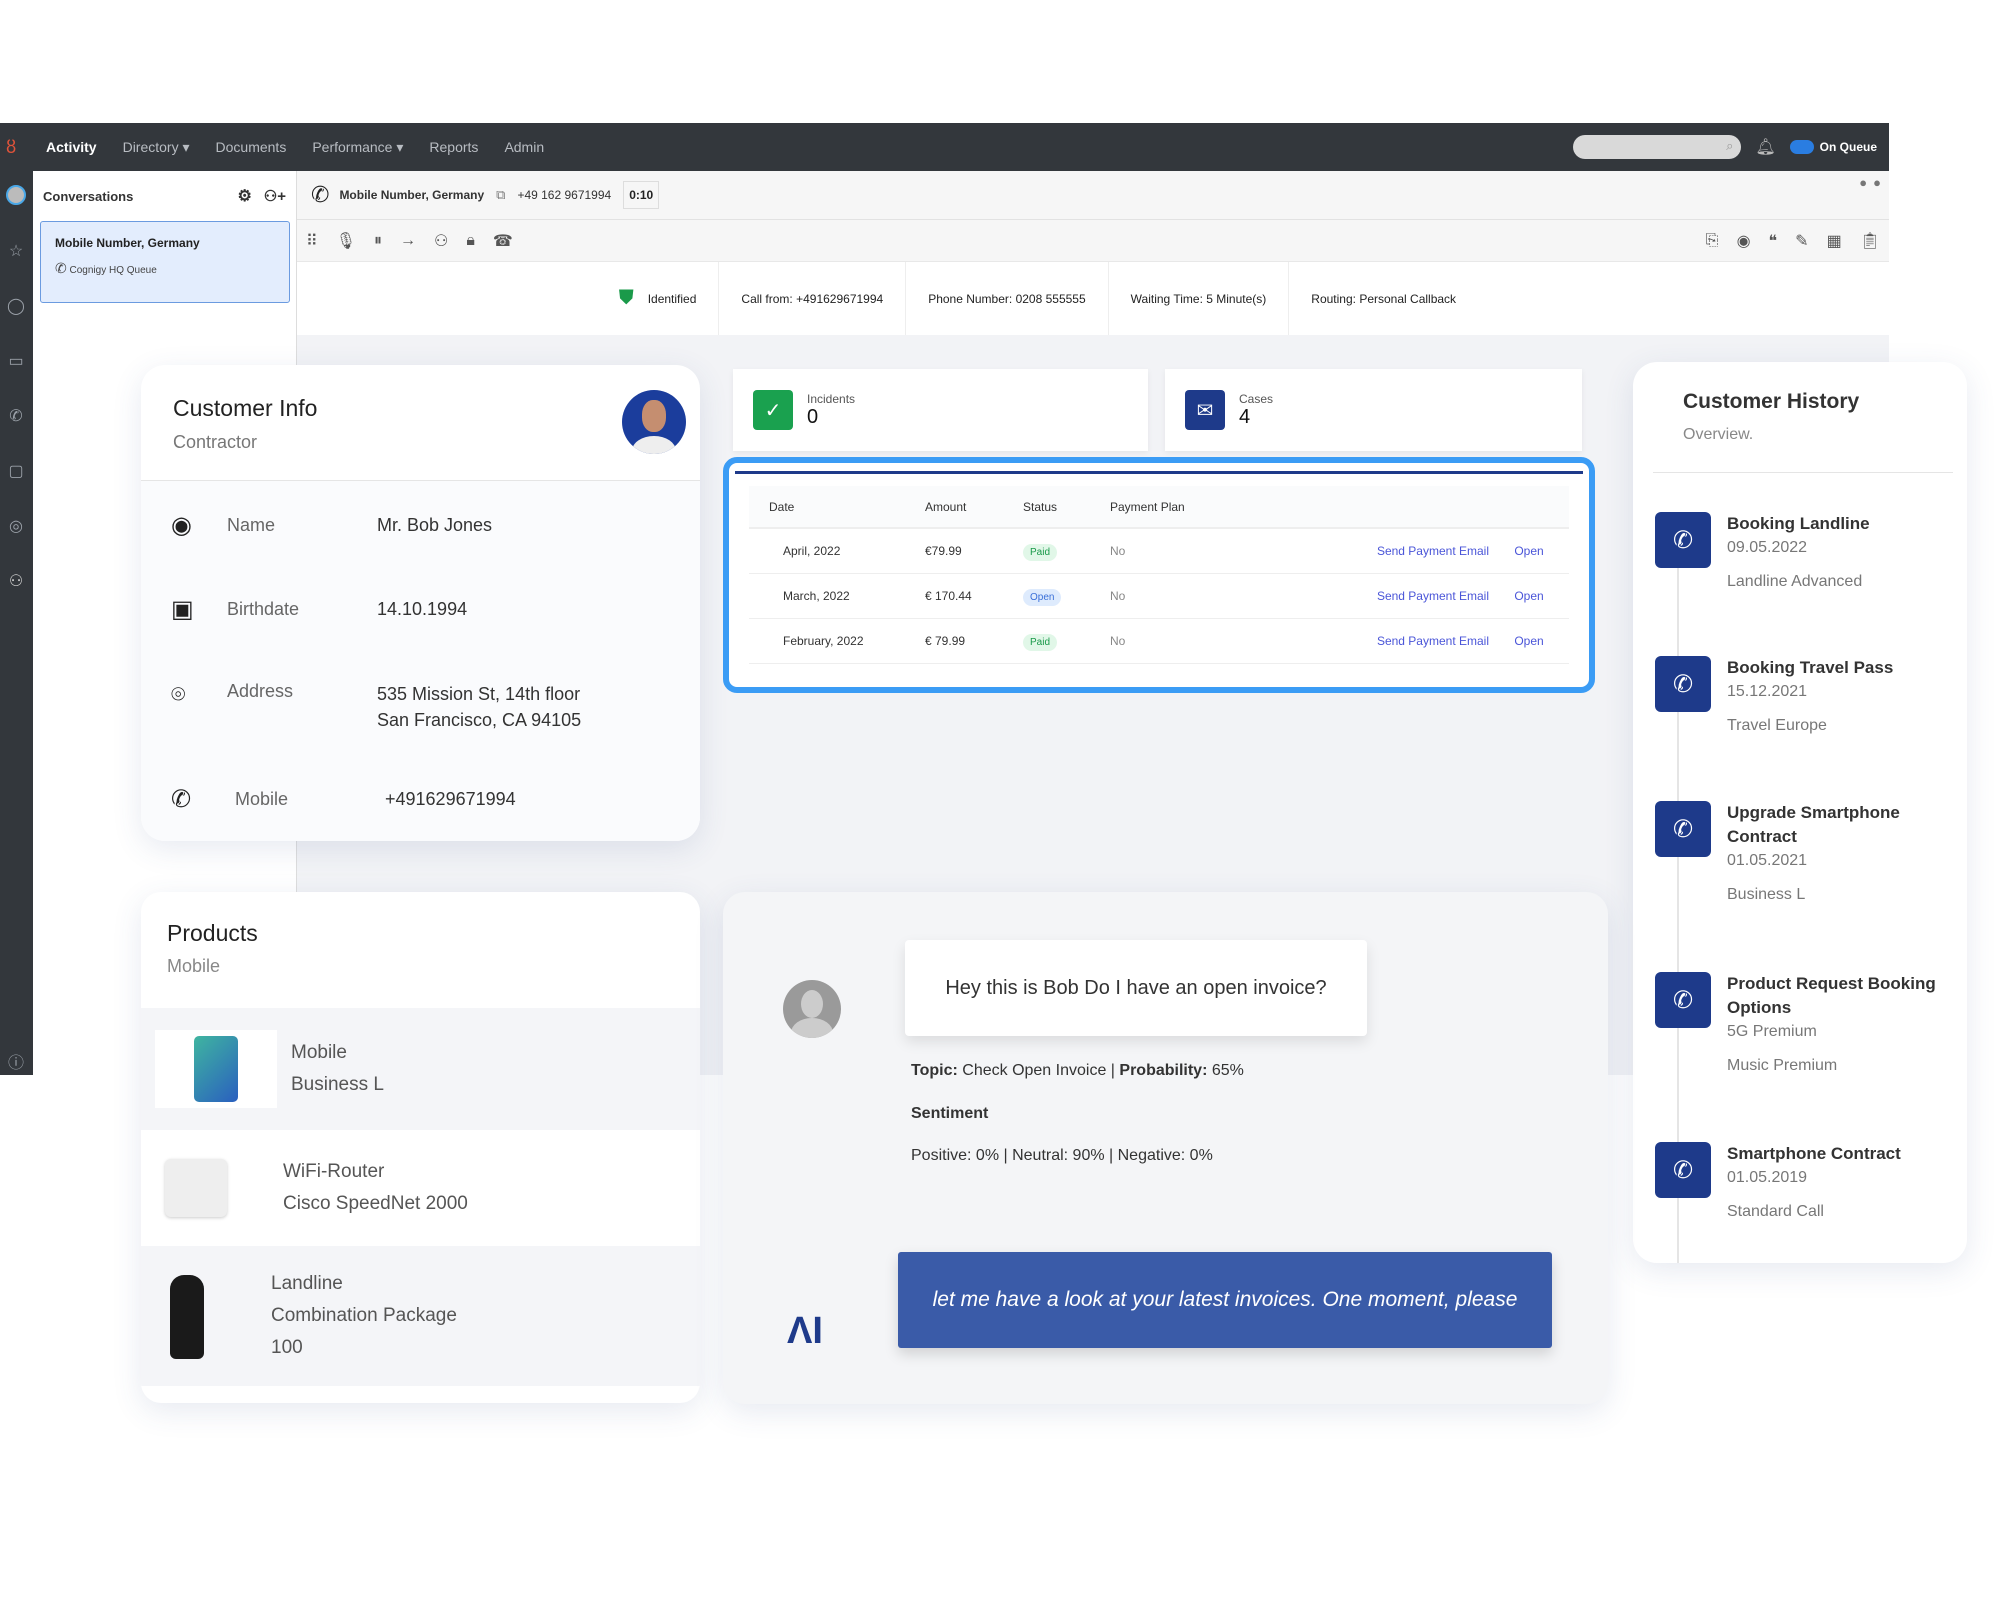 The width and height of the screenshot is (2000, 1620). What do you see at coordinates (260, 691) in the screenshot?
I see `field-label: Address` at bounding box center [260, 691].